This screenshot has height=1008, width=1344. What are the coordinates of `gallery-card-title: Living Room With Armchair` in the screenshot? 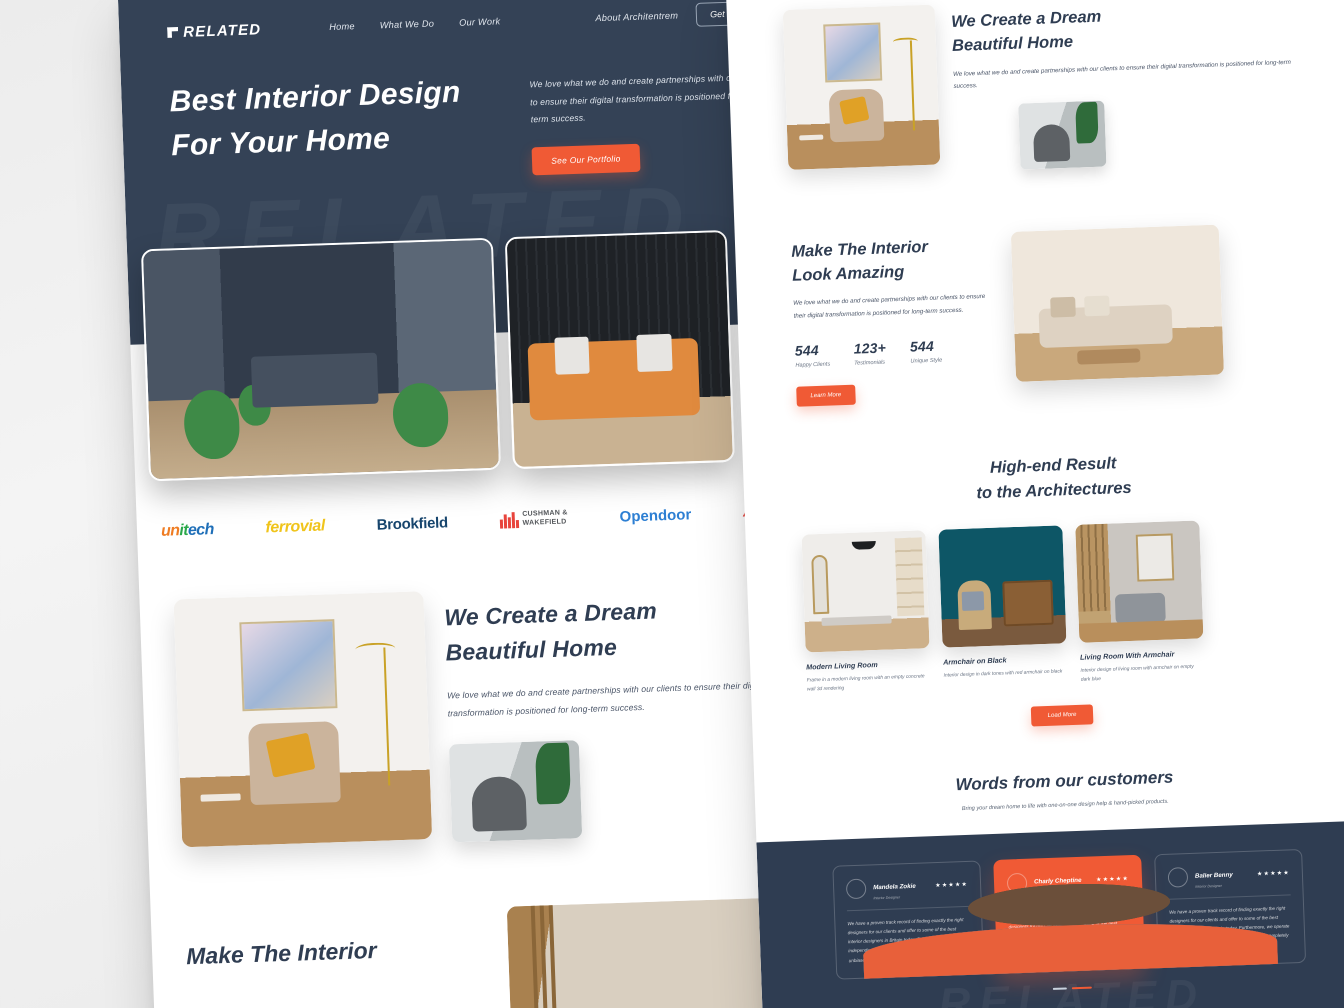 It's located at (1127, 655).